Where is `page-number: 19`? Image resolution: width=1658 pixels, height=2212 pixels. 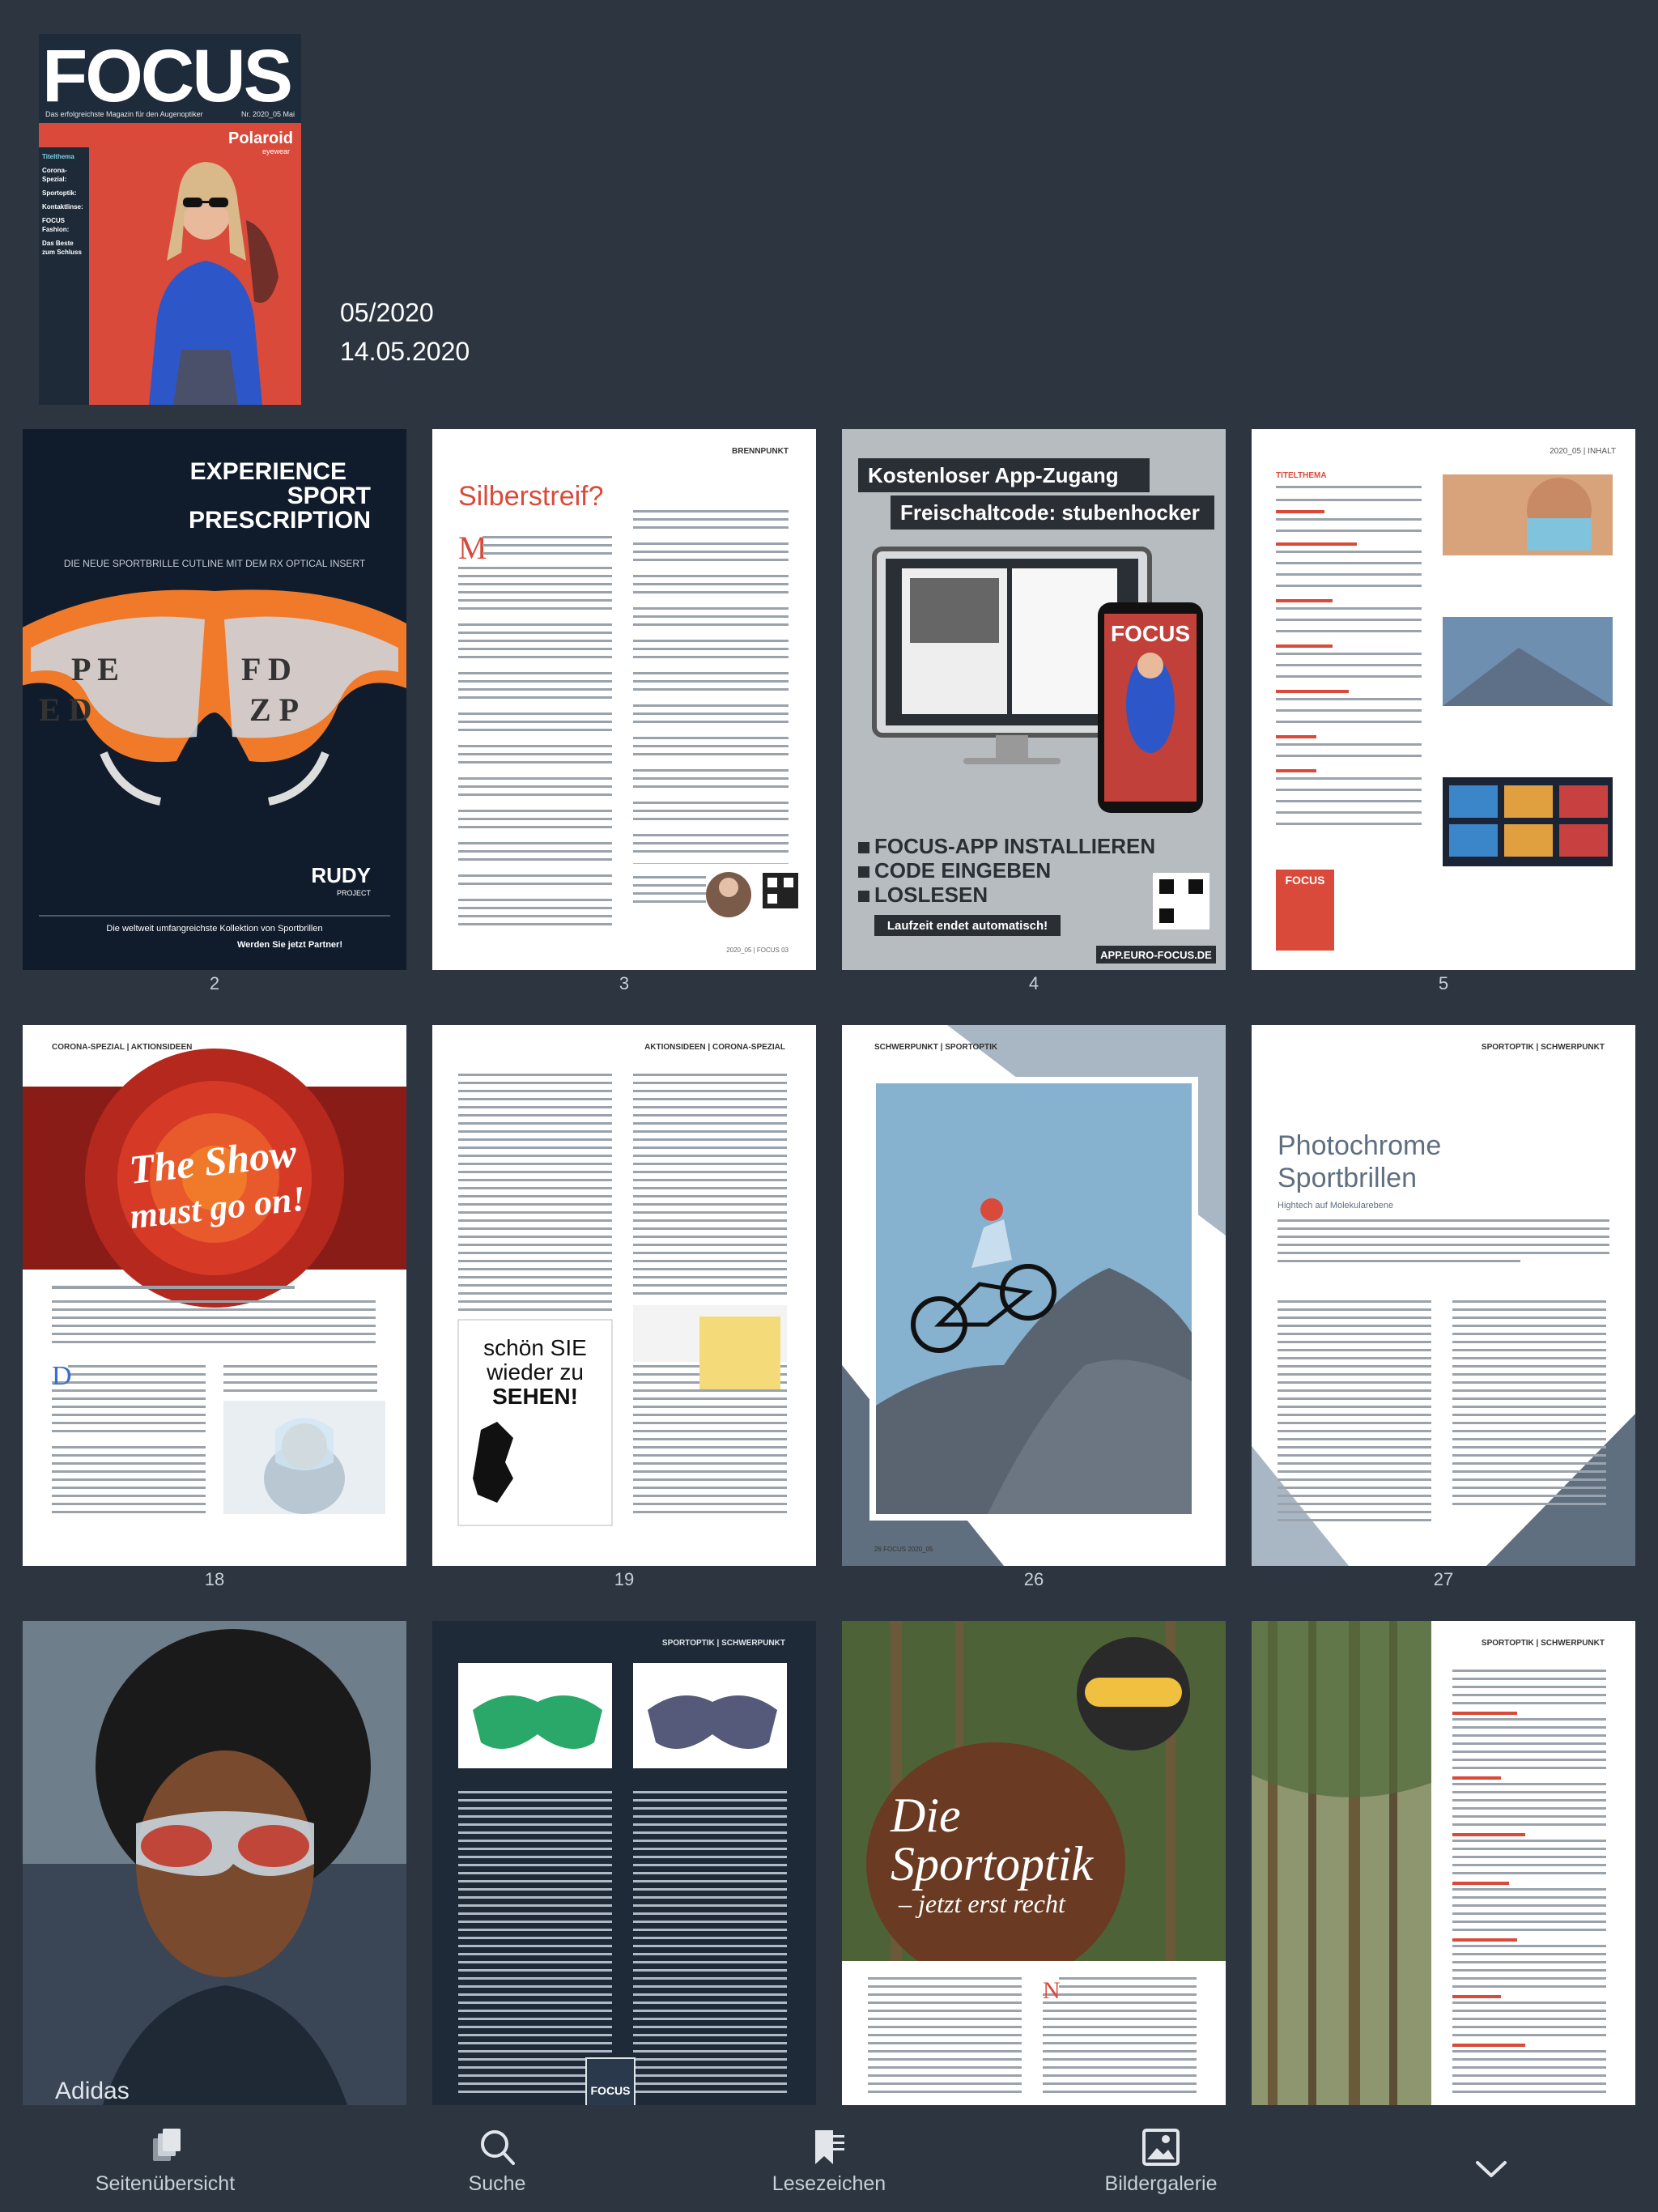 page-number: 19 is located at coordinates (624, 1579).